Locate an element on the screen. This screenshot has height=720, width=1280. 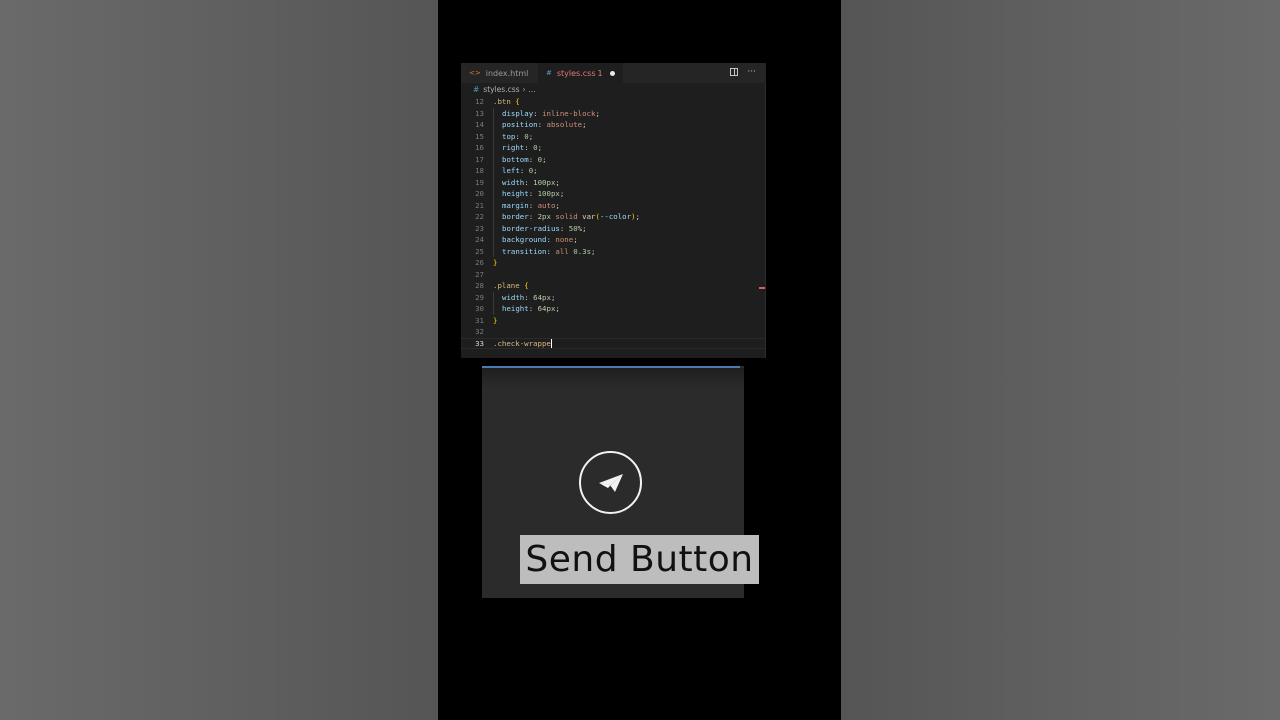
code-line: 18 left: 0; is located at coordinates (613, 171).